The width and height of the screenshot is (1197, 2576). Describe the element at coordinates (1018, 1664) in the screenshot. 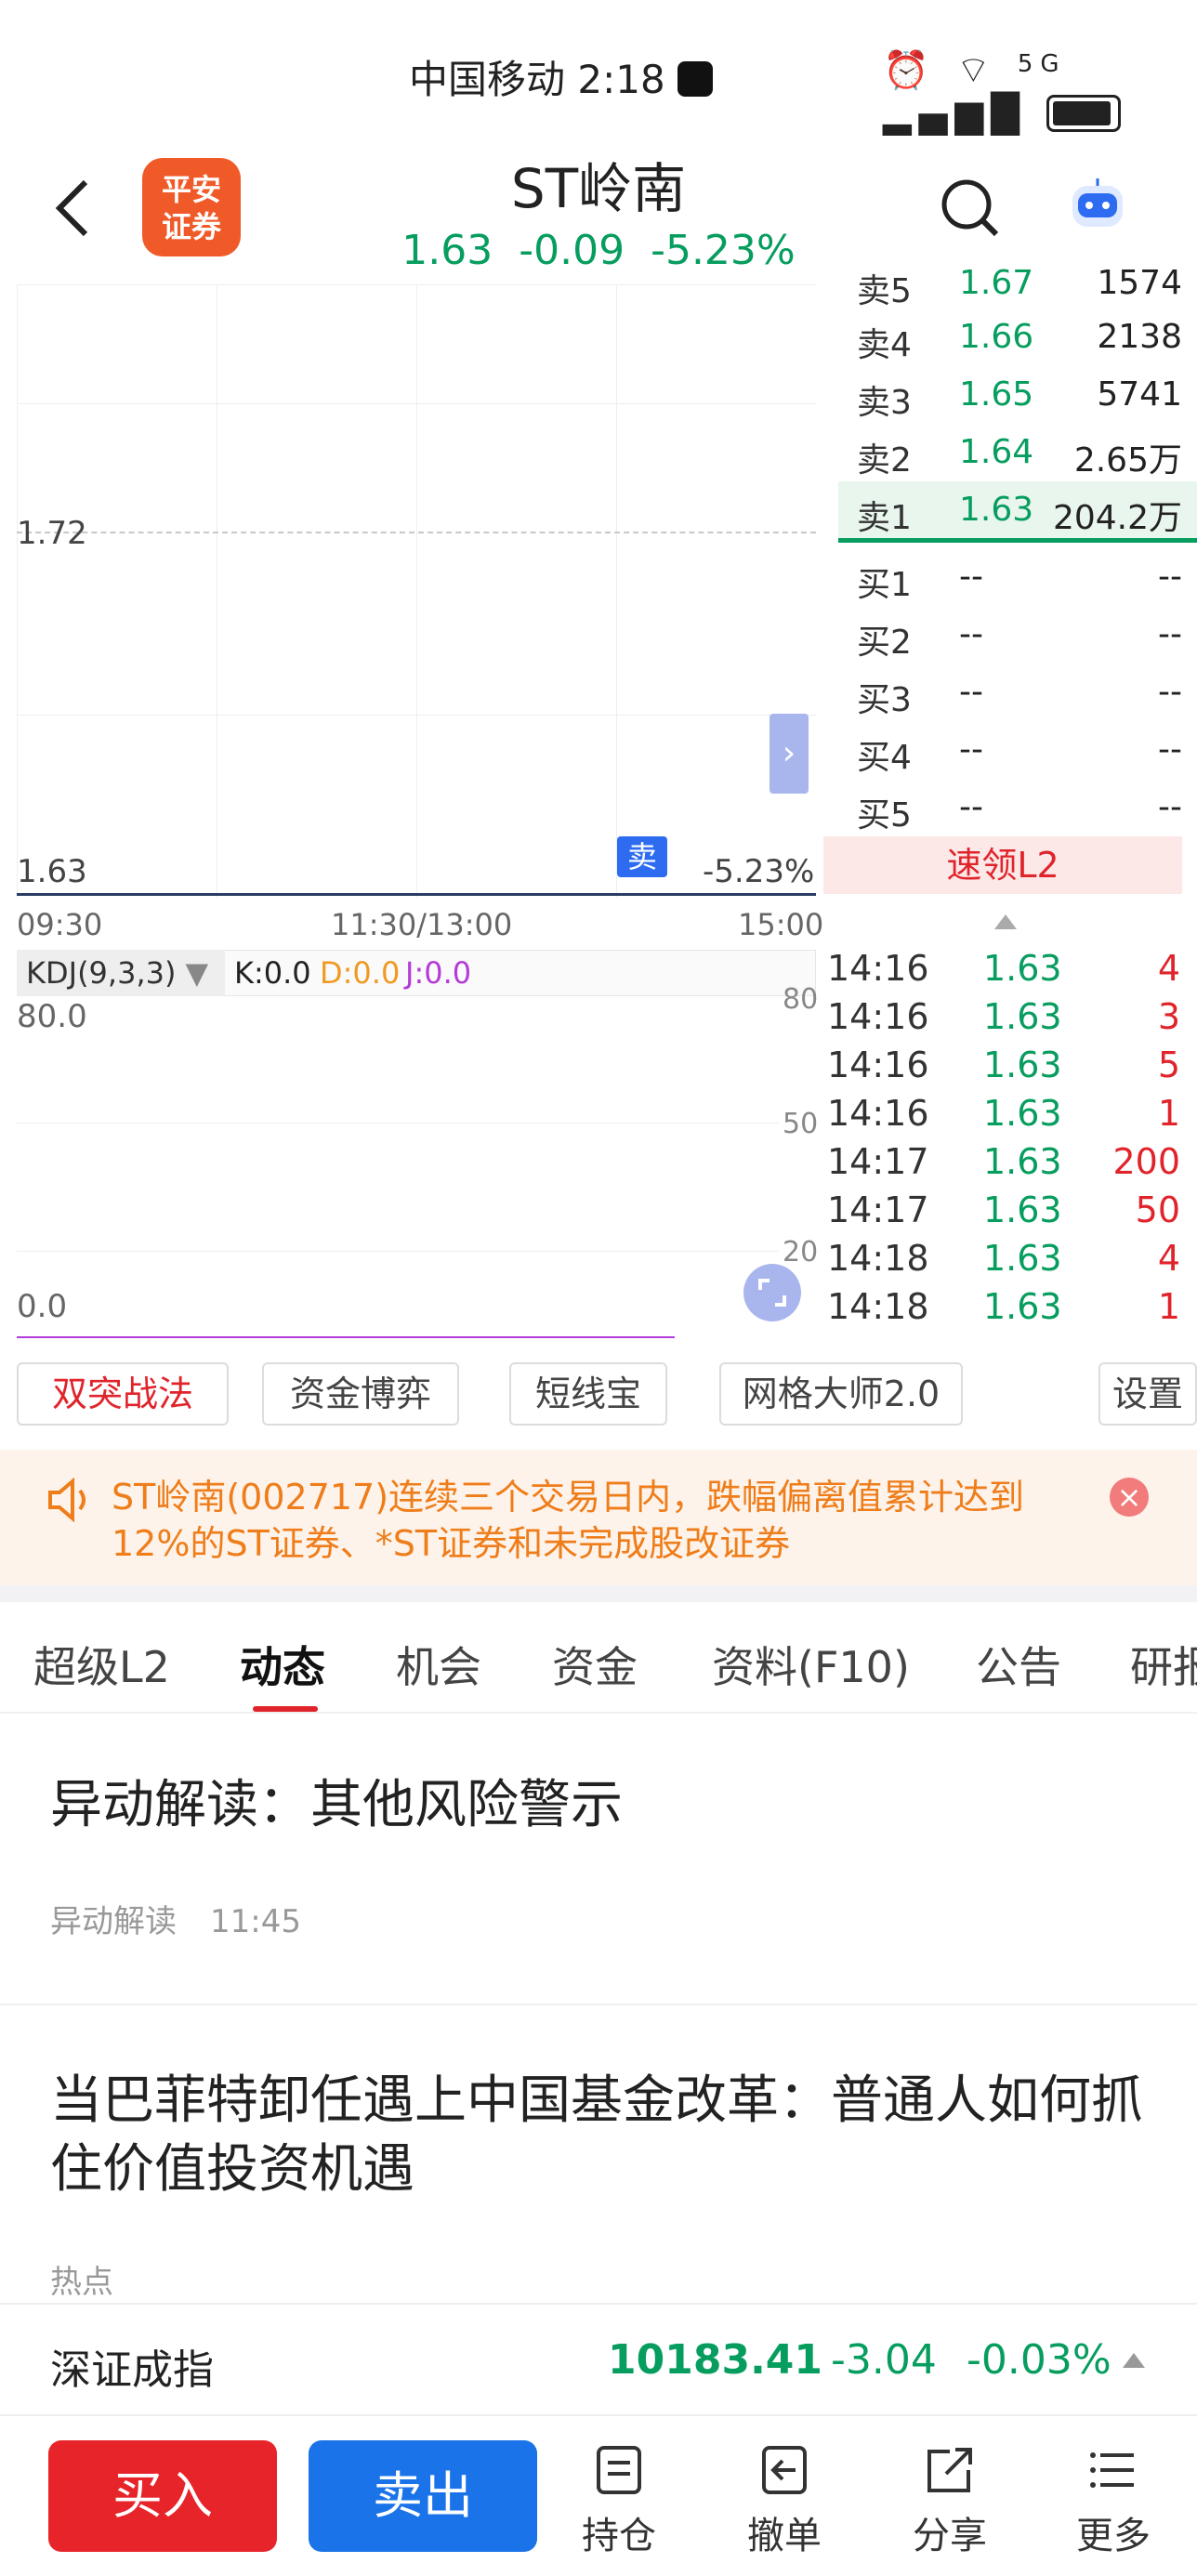

I see `tab-announcements: 公告` at that location.